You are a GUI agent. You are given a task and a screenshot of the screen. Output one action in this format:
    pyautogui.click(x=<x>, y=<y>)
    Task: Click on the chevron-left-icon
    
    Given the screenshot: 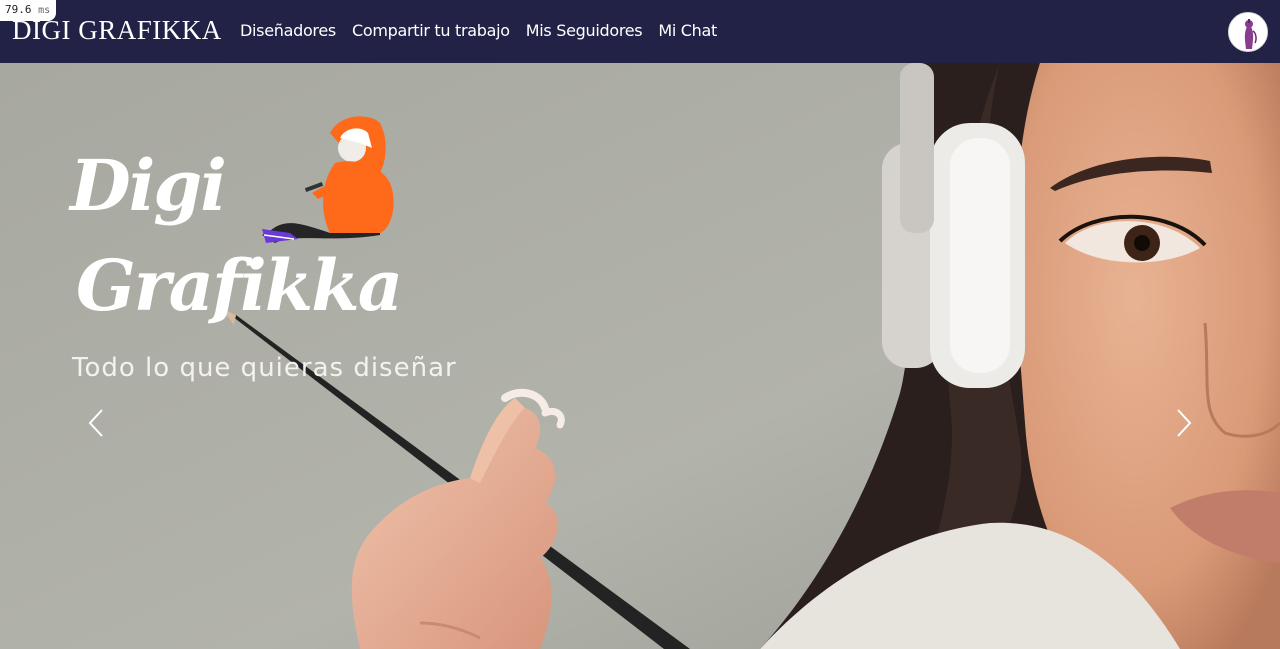 What is the action you would take?
    pyautogui.click(x=95, y=423)
    